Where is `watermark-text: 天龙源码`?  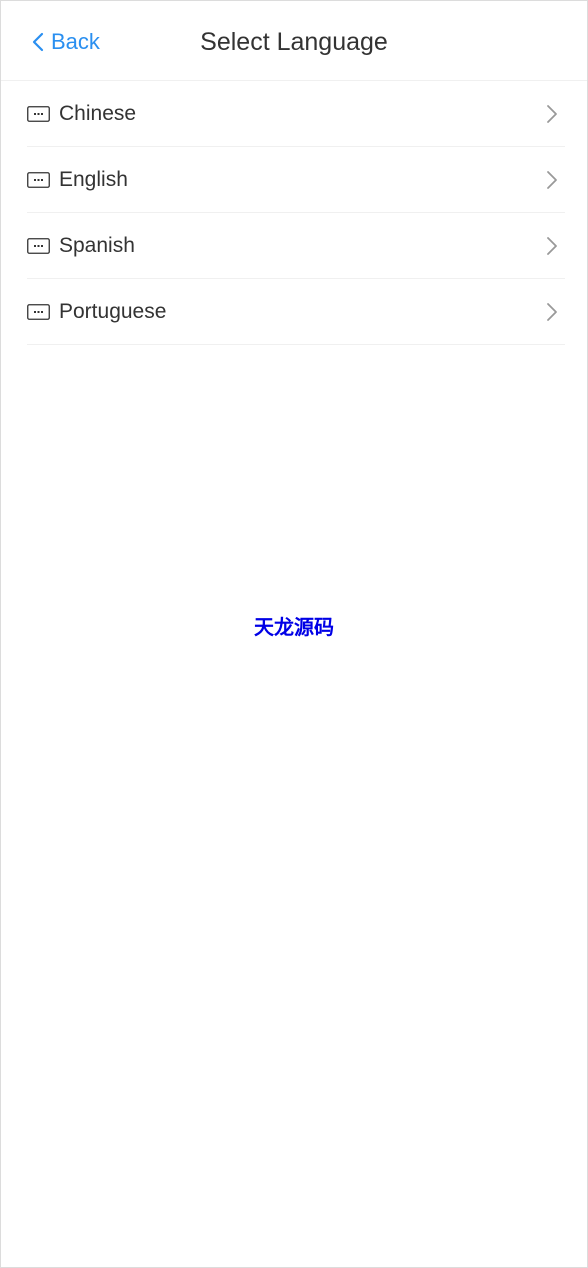 watermark-text: 天龙源码 is located at coordinates (294, 627).